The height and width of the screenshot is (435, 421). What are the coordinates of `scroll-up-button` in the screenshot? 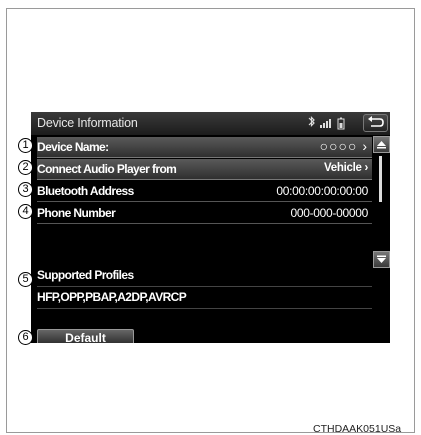 It's located at (381, 144).